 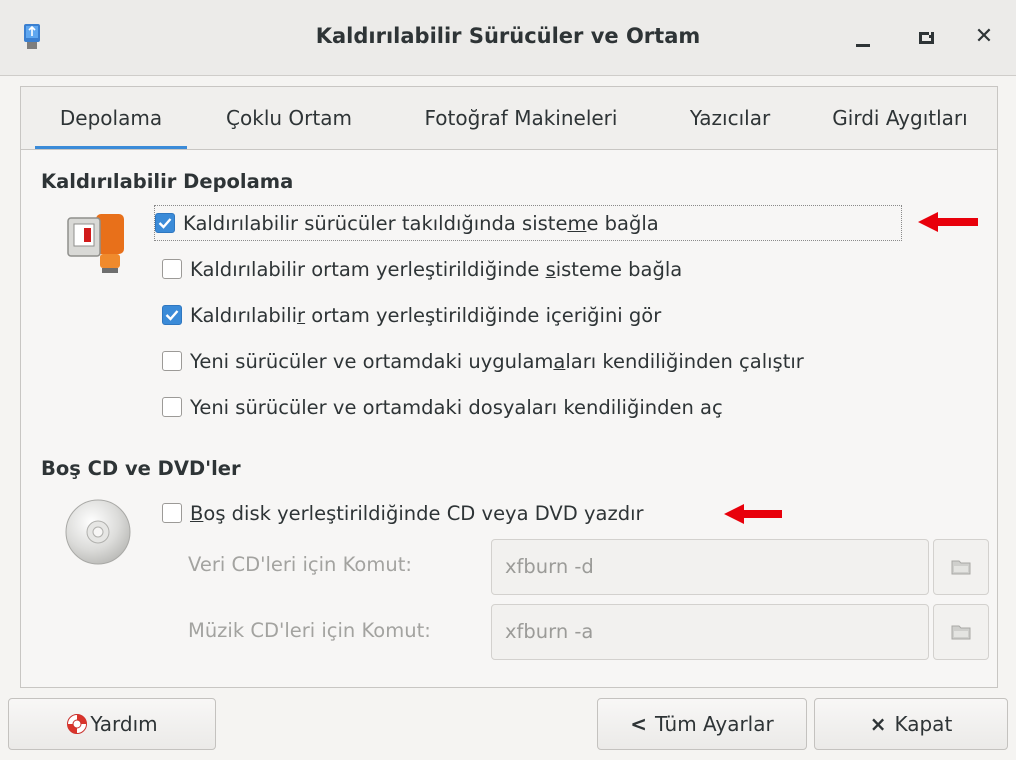 I want to click on data-cd-command-label: Veri CD'leri için Komut:, so click(x=300, y=564).